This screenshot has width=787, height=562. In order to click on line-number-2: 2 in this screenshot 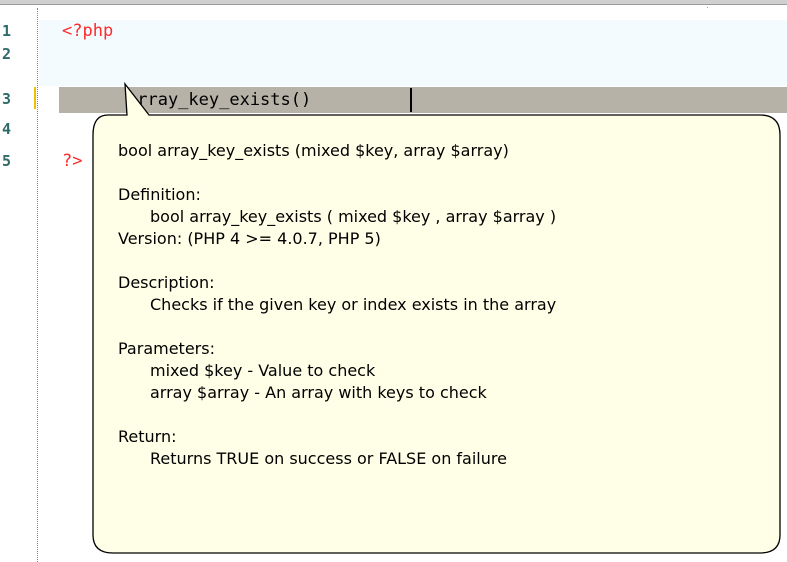, I will do `click(7, 54)`.